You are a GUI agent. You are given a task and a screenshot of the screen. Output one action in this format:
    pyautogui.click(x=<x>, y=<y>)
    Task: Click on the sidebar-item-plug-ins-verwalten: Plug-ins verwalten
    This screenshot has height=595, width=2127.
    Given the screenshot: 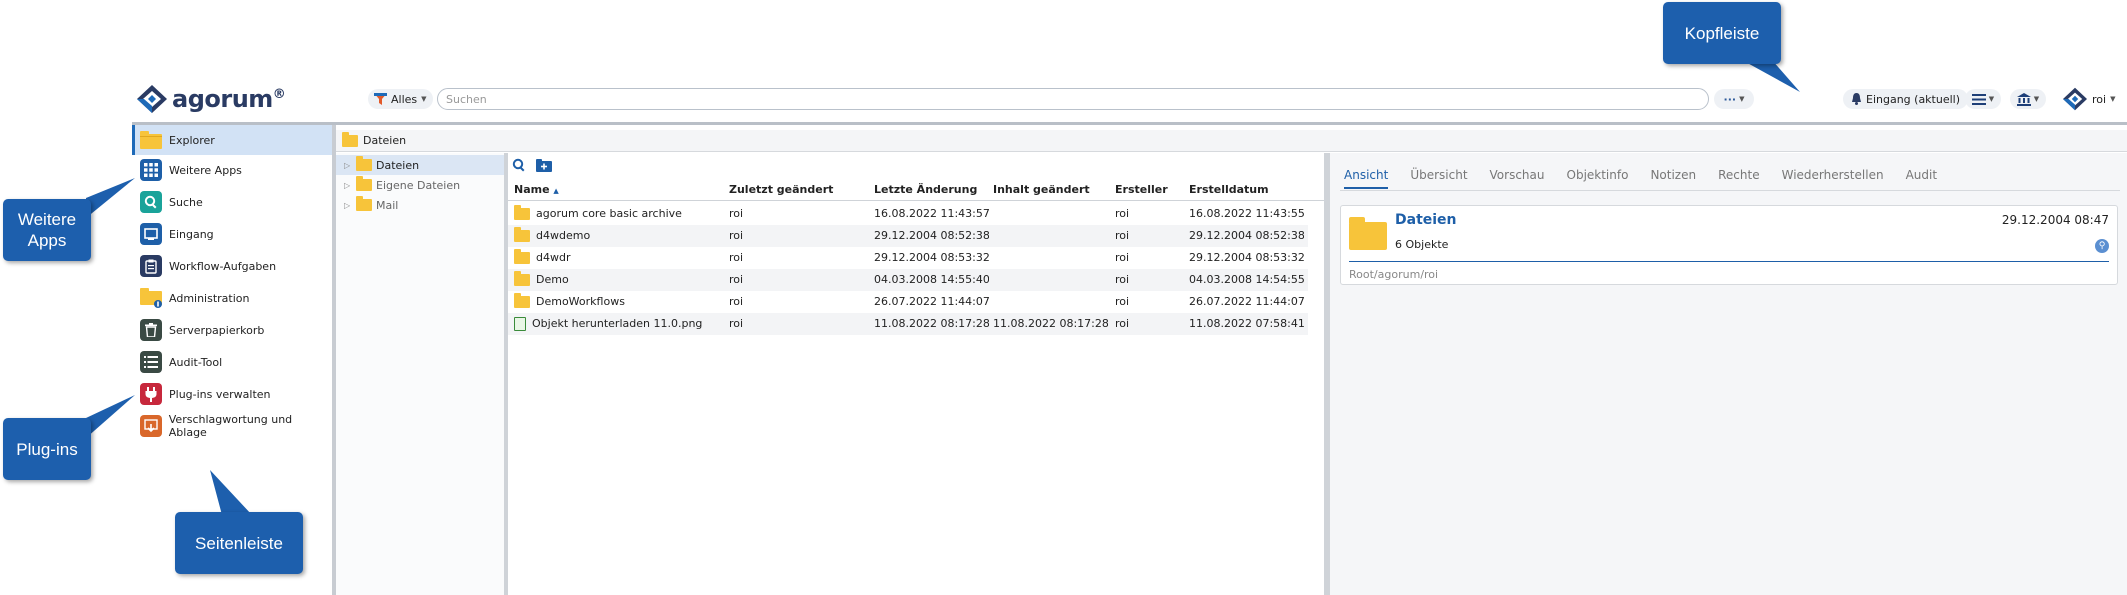 What is the action you would take?
    pyautogui.click(x=232, y=394)
    